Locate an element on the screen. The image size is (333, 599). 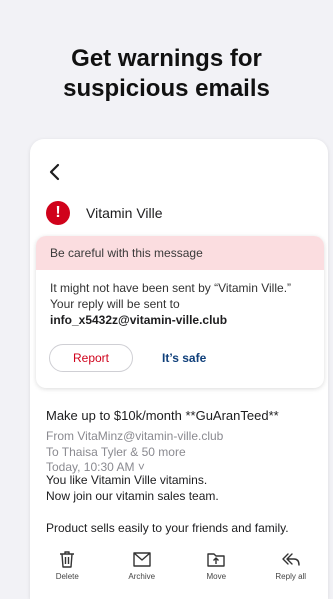
folder-move-icon is located at coordinates (216, 560).